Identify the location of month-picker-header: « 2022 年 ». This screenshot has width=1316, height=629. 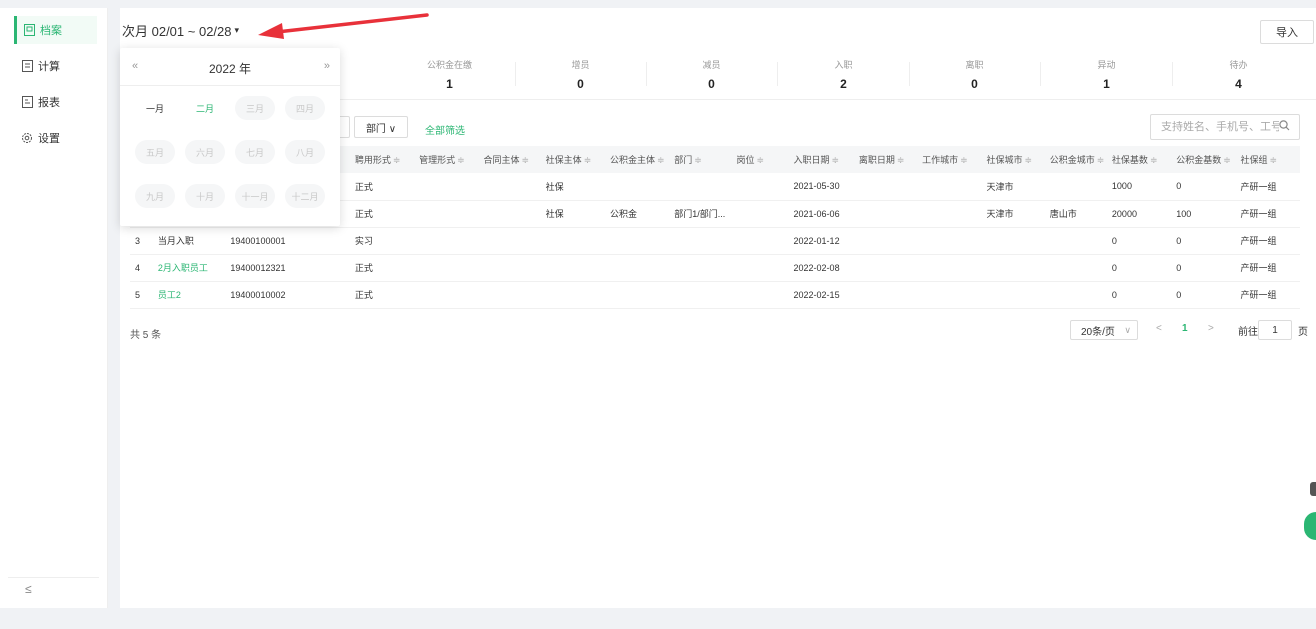
(230, 67).